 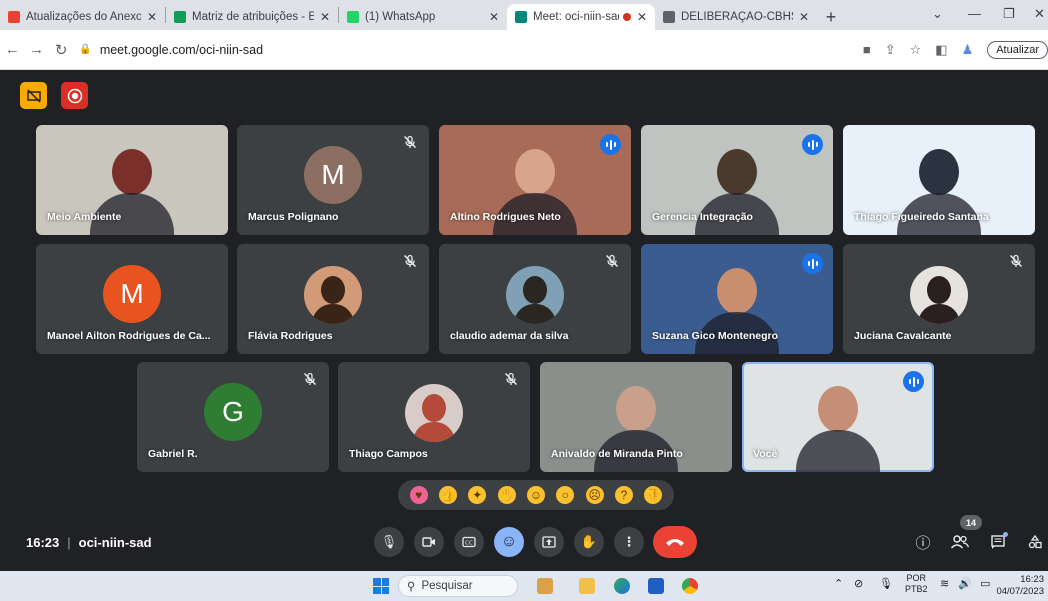 I want to click on whatsapp-icon, so click(x=353, y=17).